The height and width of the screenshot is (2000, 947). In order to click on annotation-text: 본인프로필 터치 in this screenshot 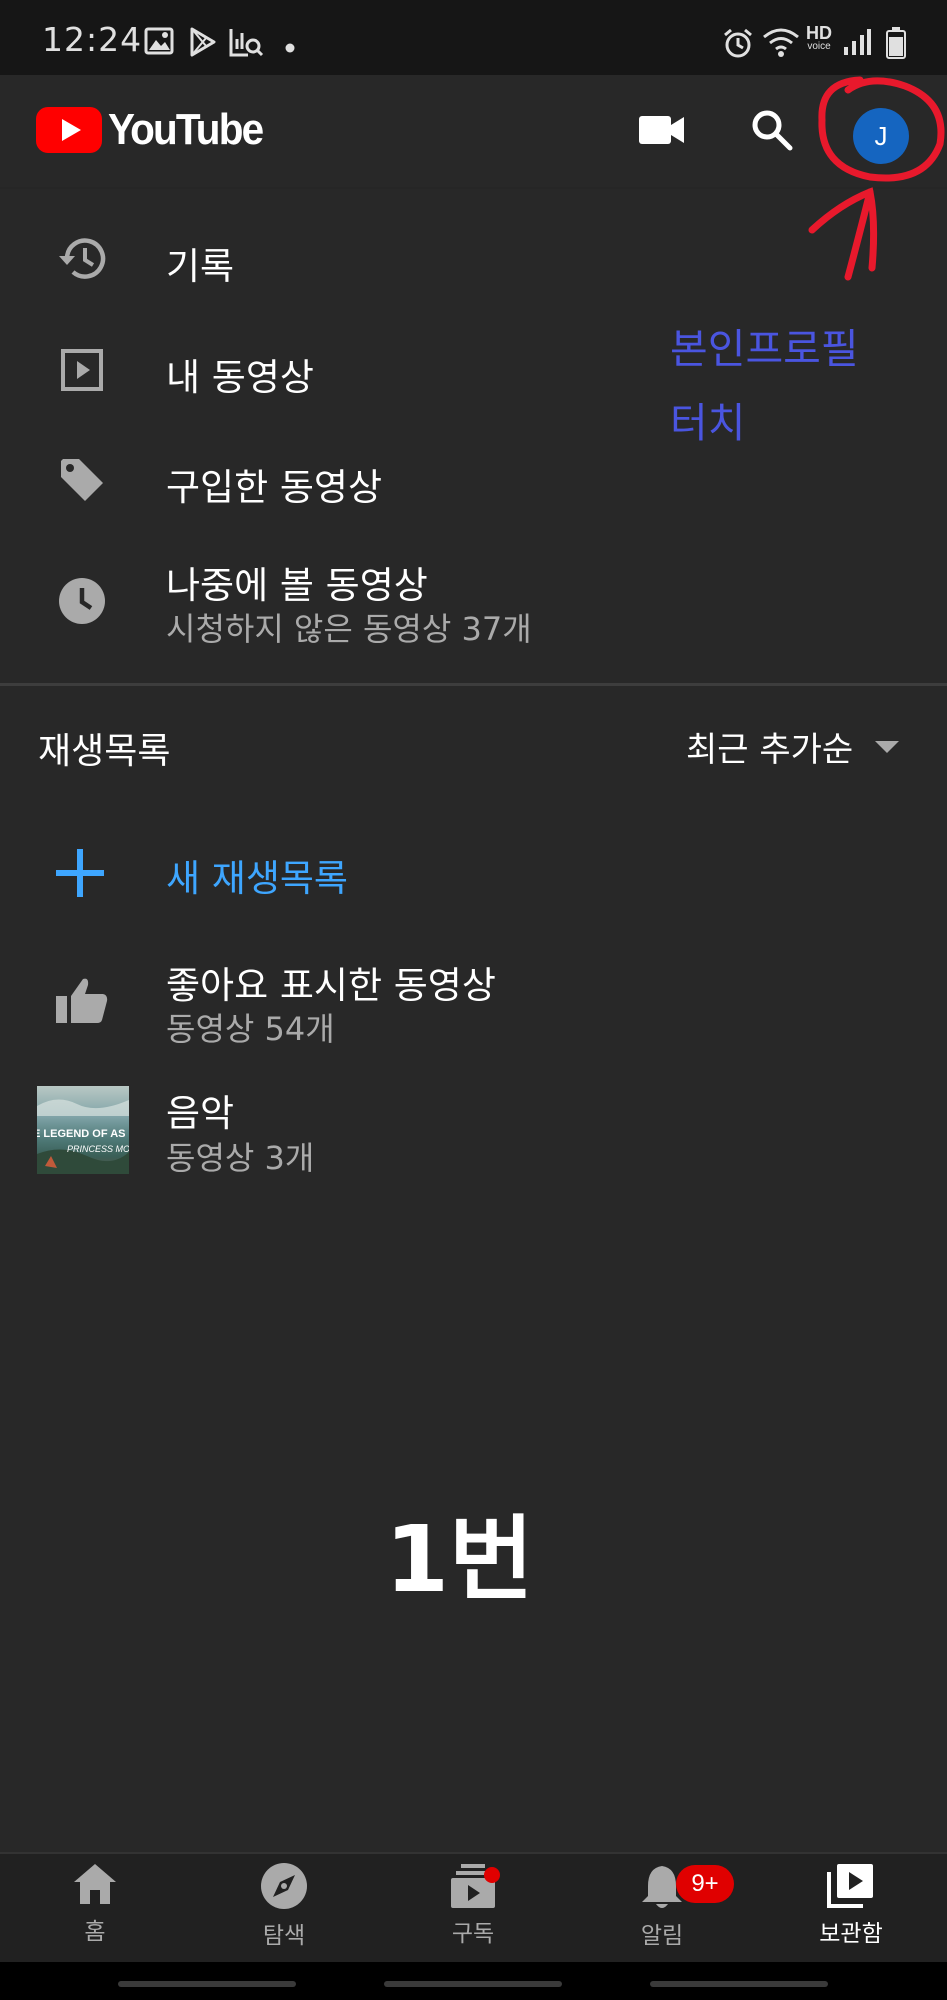, I will do `click(764, 386)`.